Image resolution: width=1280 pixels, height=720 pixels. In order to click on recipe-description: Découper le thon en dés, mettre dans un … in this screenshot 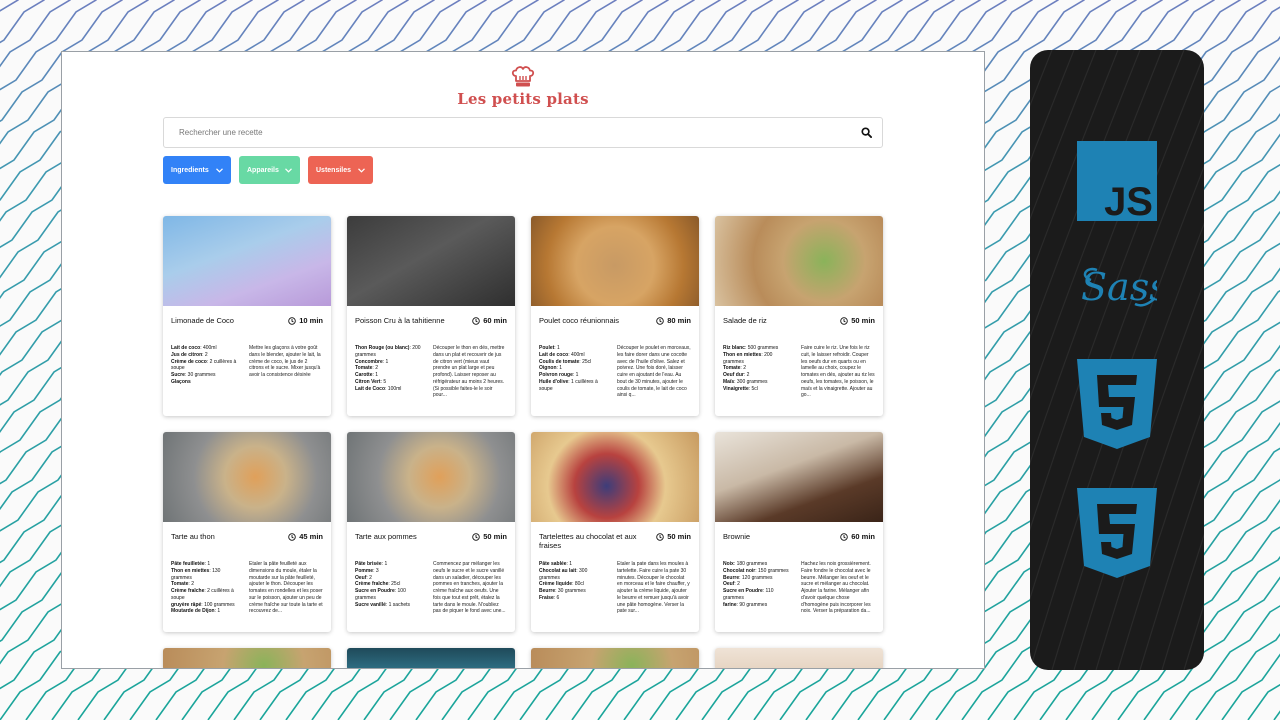, I will do `click(469, 372)`.